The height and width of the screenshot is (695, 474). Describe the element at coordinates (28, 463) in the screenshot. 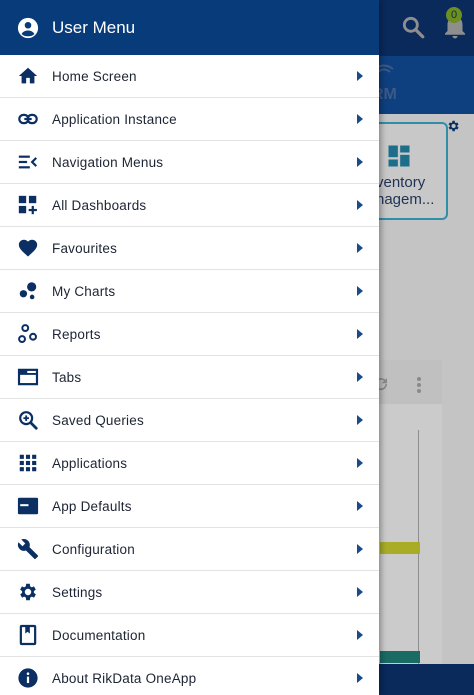

I see `apps-grid-icon` at that location.